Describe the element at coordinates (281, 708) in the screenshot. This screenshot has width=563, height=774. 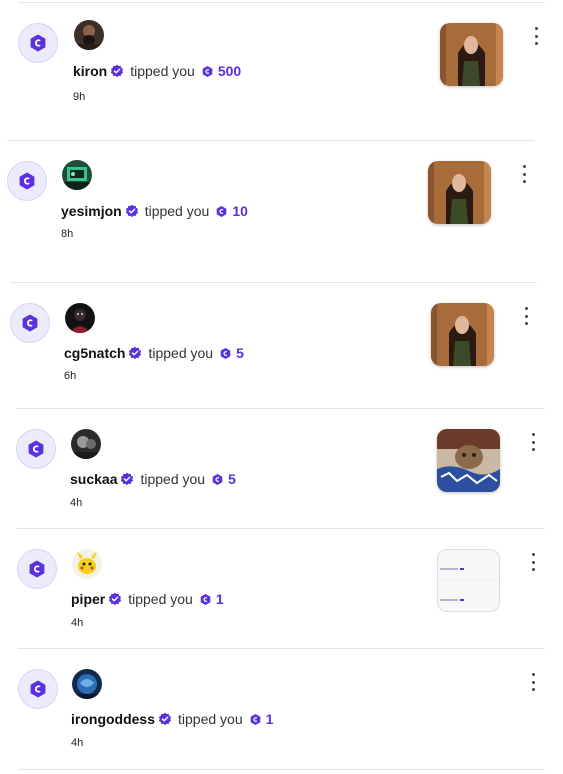
I see `notification-row: irongoddess tipped you 1 4h` at that location.